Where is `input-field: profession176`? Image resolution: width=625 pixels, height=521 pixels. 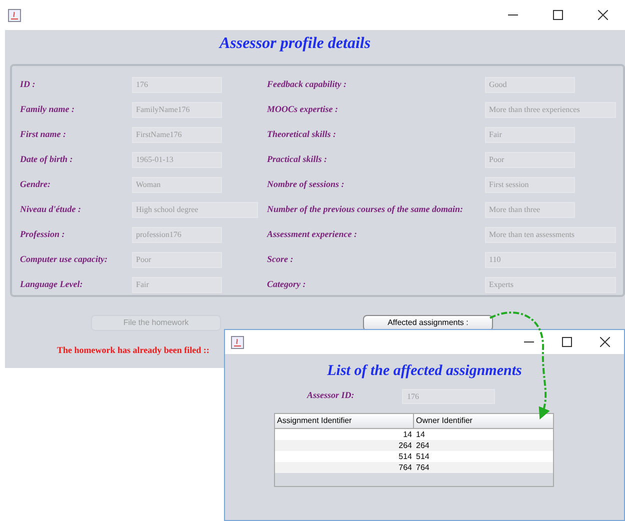
input-field: profession176 is located at coordinates (177, 234).